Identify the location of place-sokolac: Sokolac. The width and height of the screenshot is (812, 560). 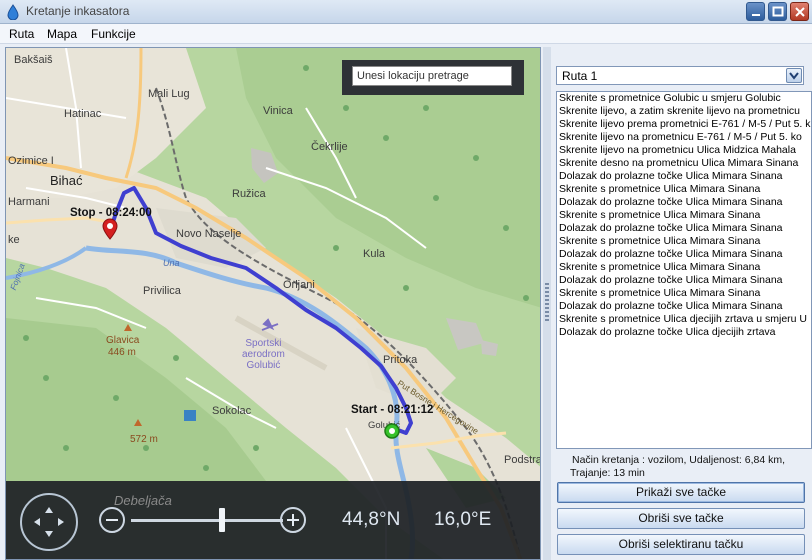
(232, 411).